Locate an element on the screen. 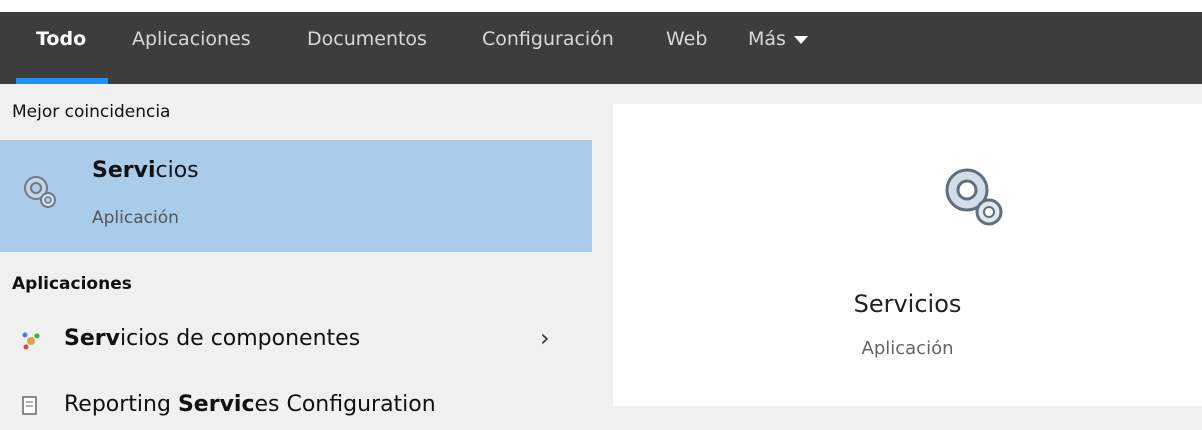 The image size is (1202, 430). list-item-label: Servicios de componentes is located at coordinates (212, 338).